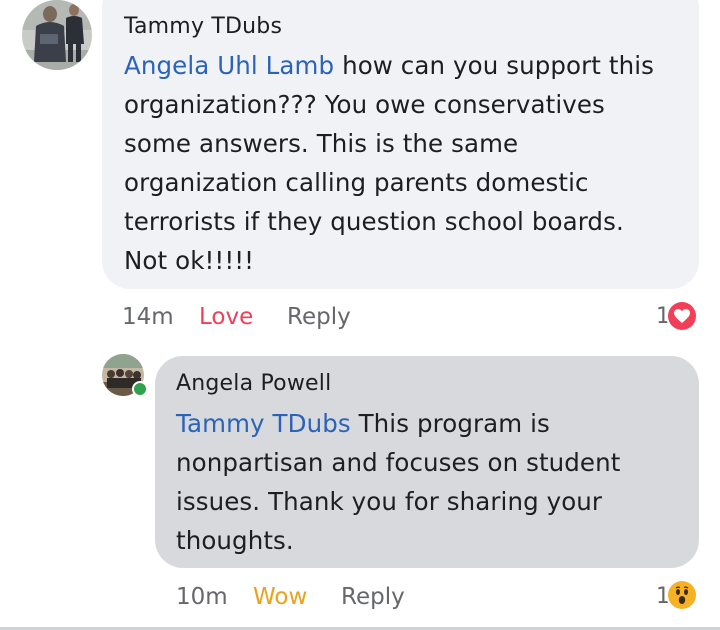 This screenshot has height=630, width=720. Describe the element at coordinates (389, 501) in the screenshot. I see `comment-line: issues. Thank you for sharing your` at that location.